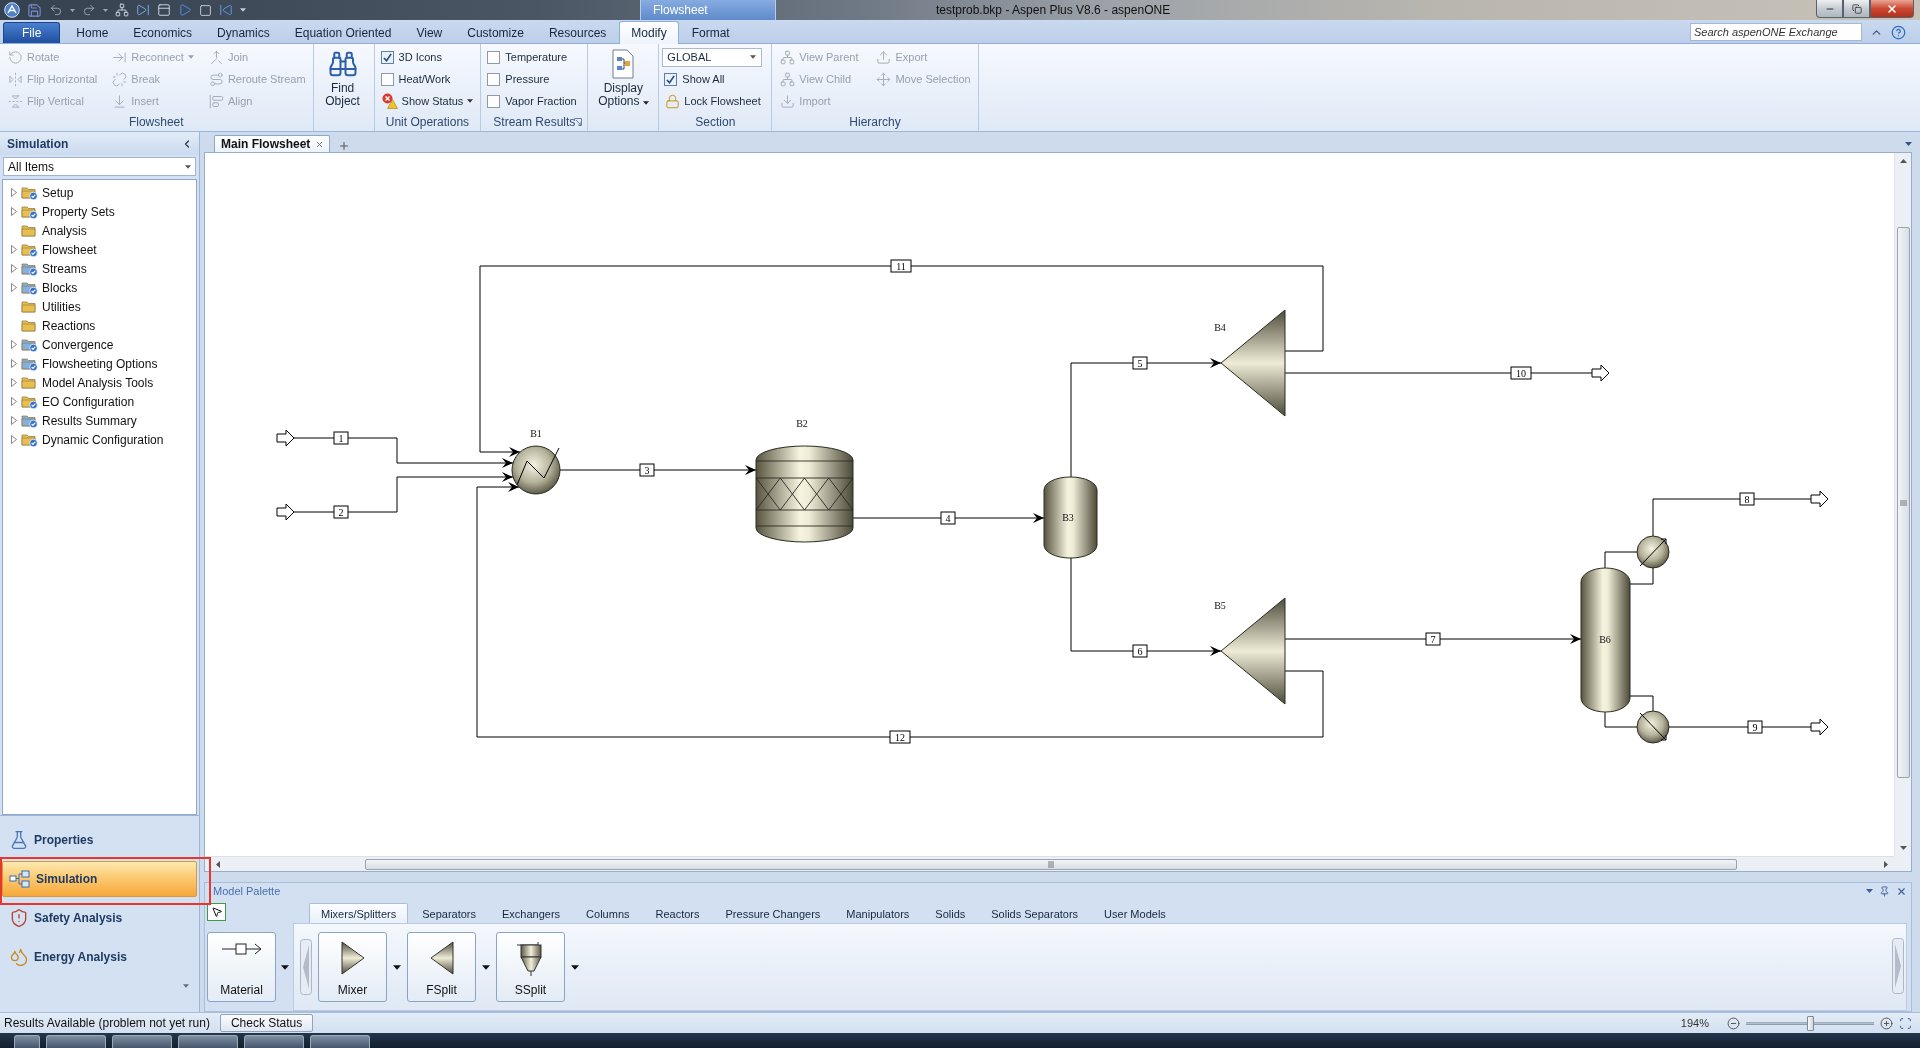  I want to click on palette-tab: Mixers/Splitters, so click(359, 913).